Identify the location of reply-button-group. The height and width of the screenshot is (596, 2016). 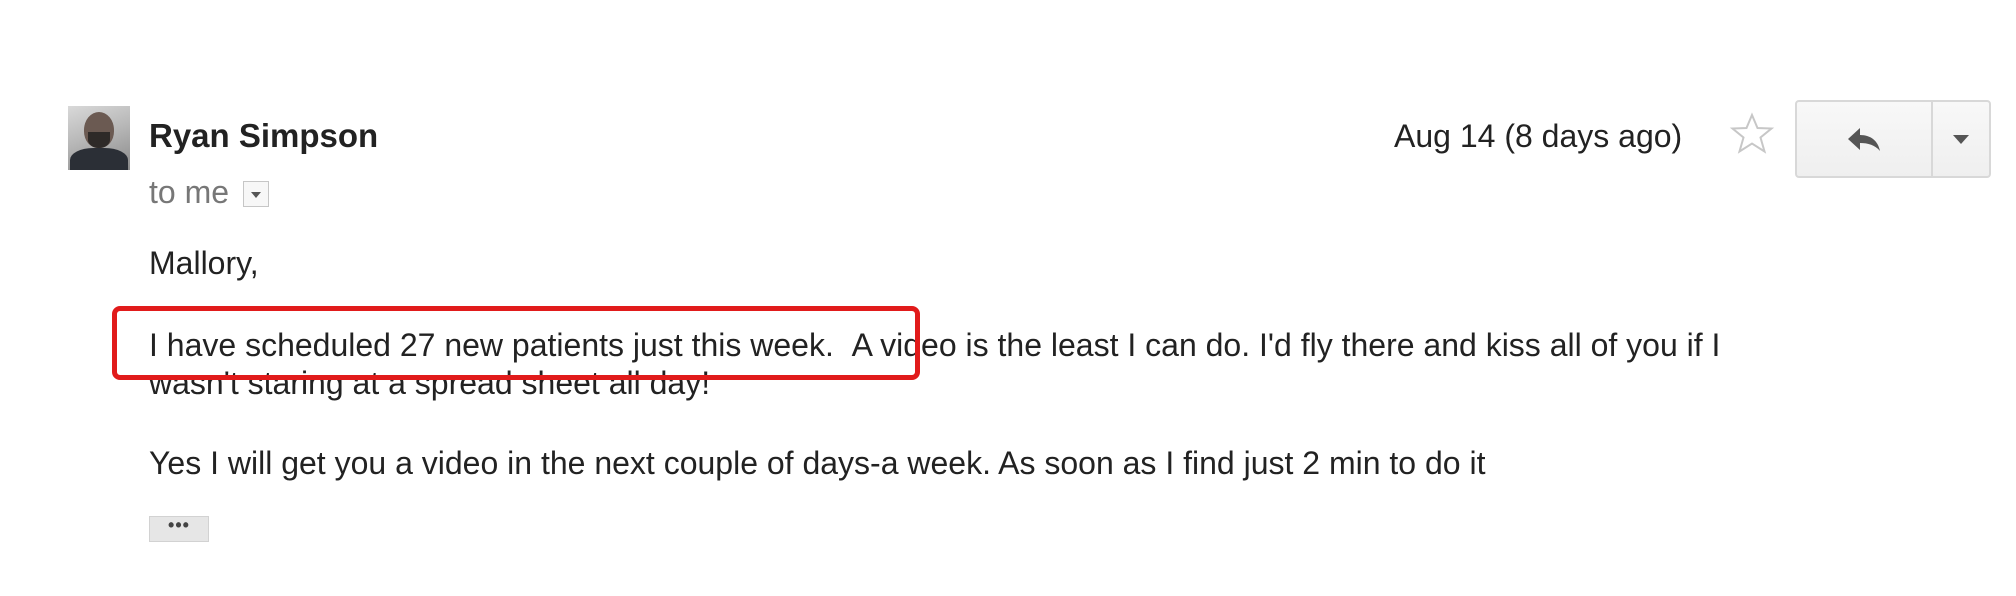
(1893, 139).